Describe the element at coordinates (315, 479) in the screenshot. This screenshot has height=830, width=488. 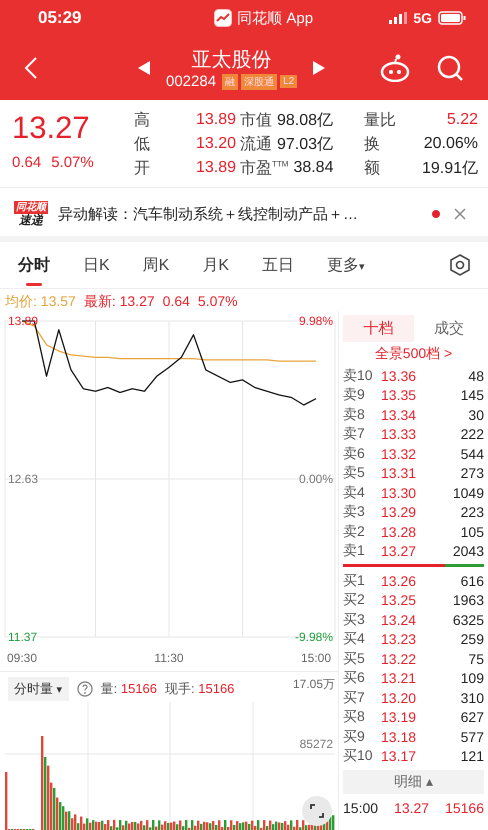
I see `axis-label: 0.00%` at that location.